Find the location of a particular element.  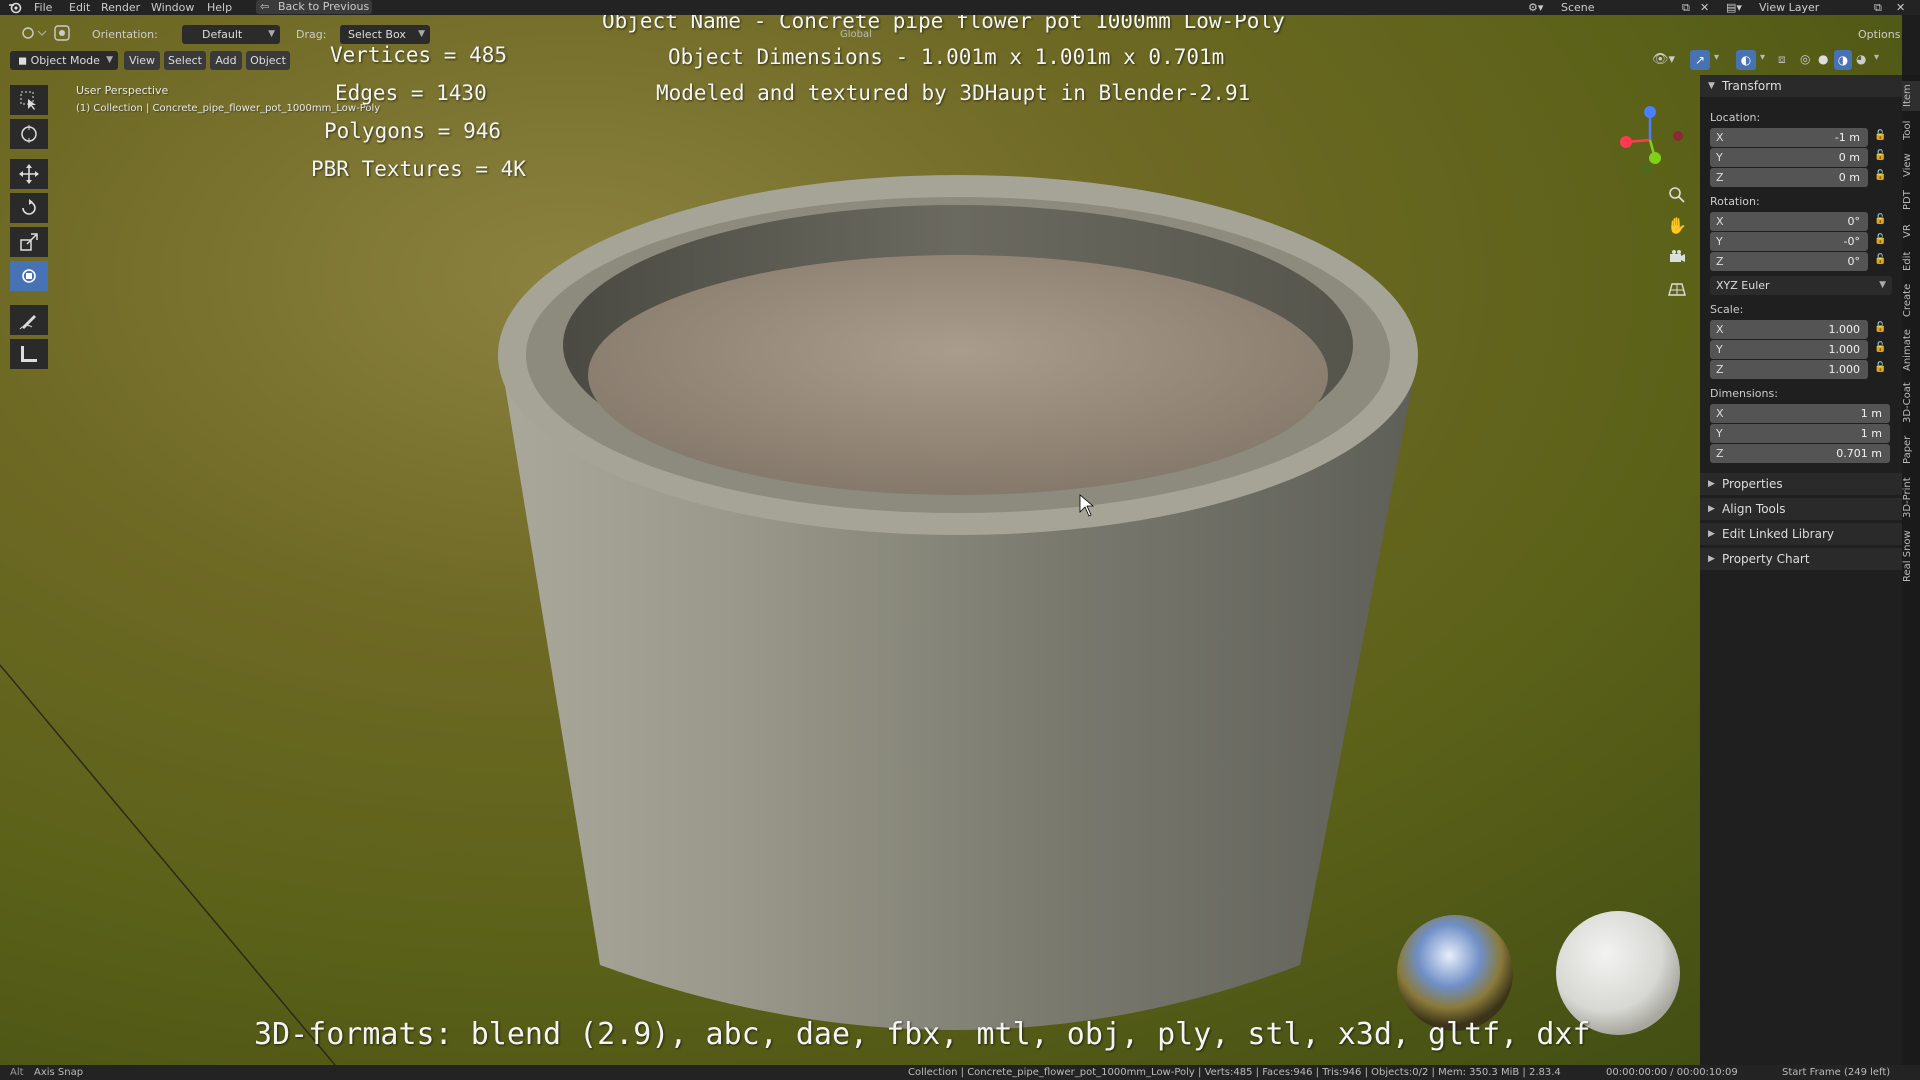

menu-render: Render is located at coordinates (120, 7).